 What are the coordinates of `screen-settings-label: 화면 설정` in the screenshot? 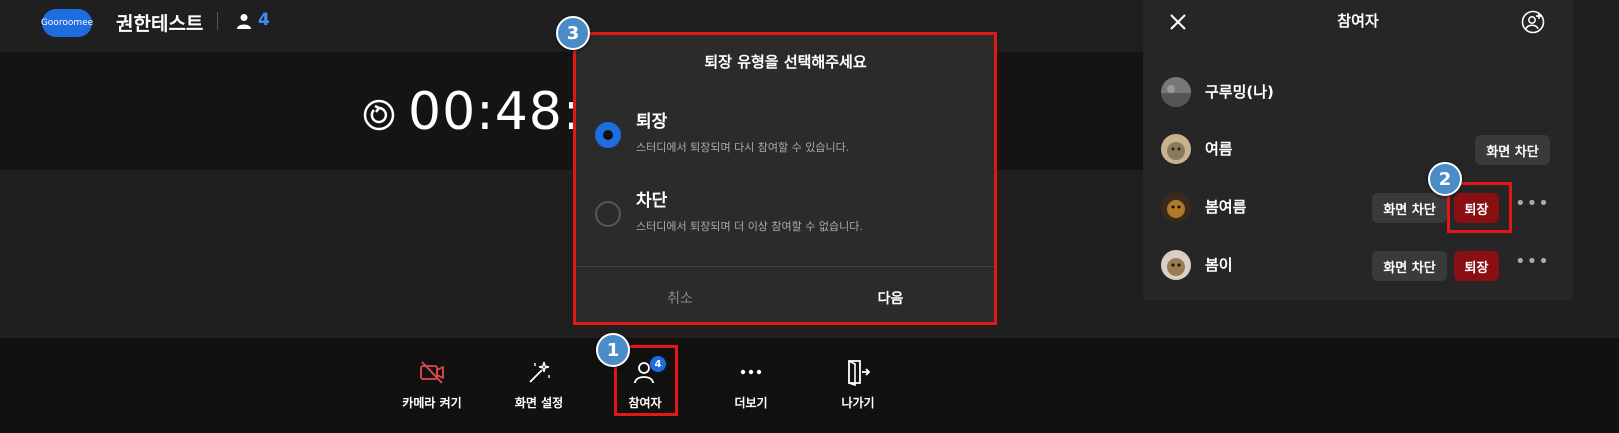 It's located at (539, 403).